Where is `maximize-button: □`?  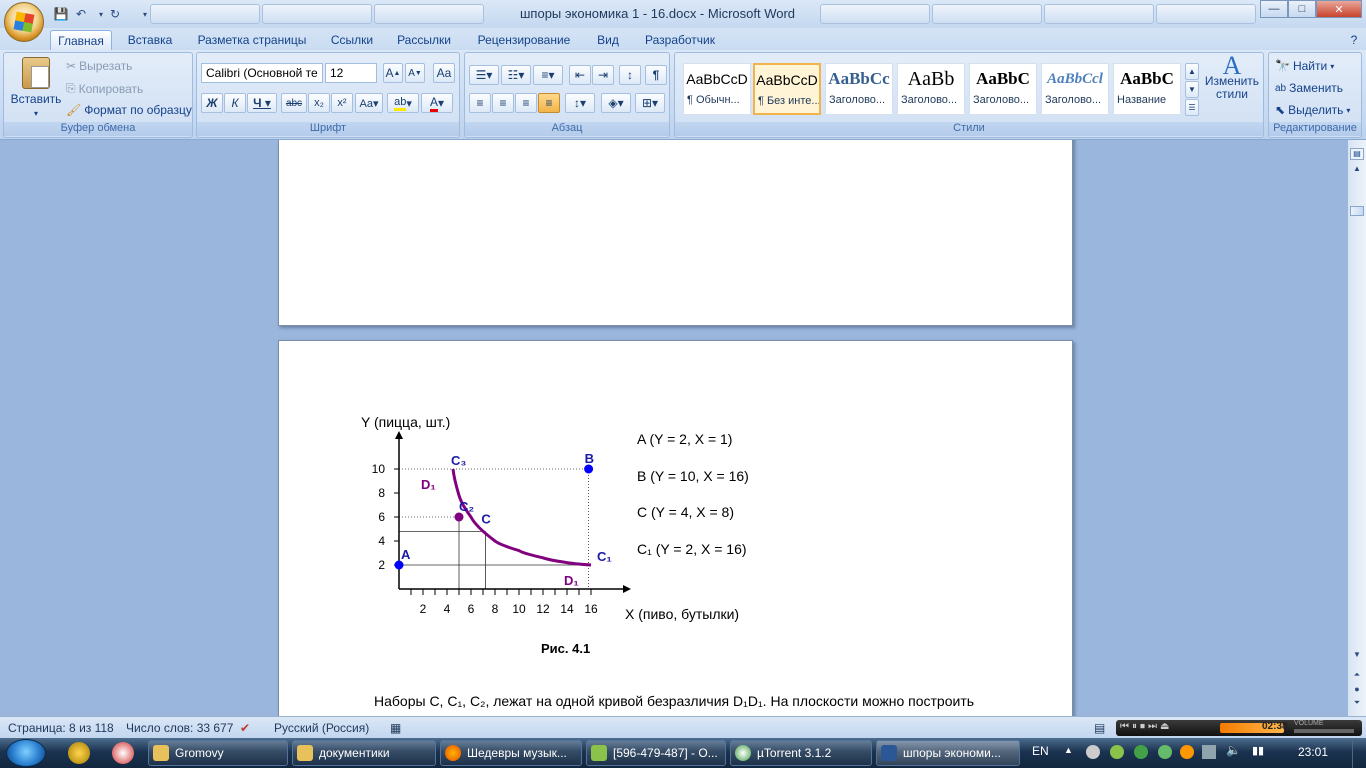
maximize-button: □ is located at coordinates (1302, 9).